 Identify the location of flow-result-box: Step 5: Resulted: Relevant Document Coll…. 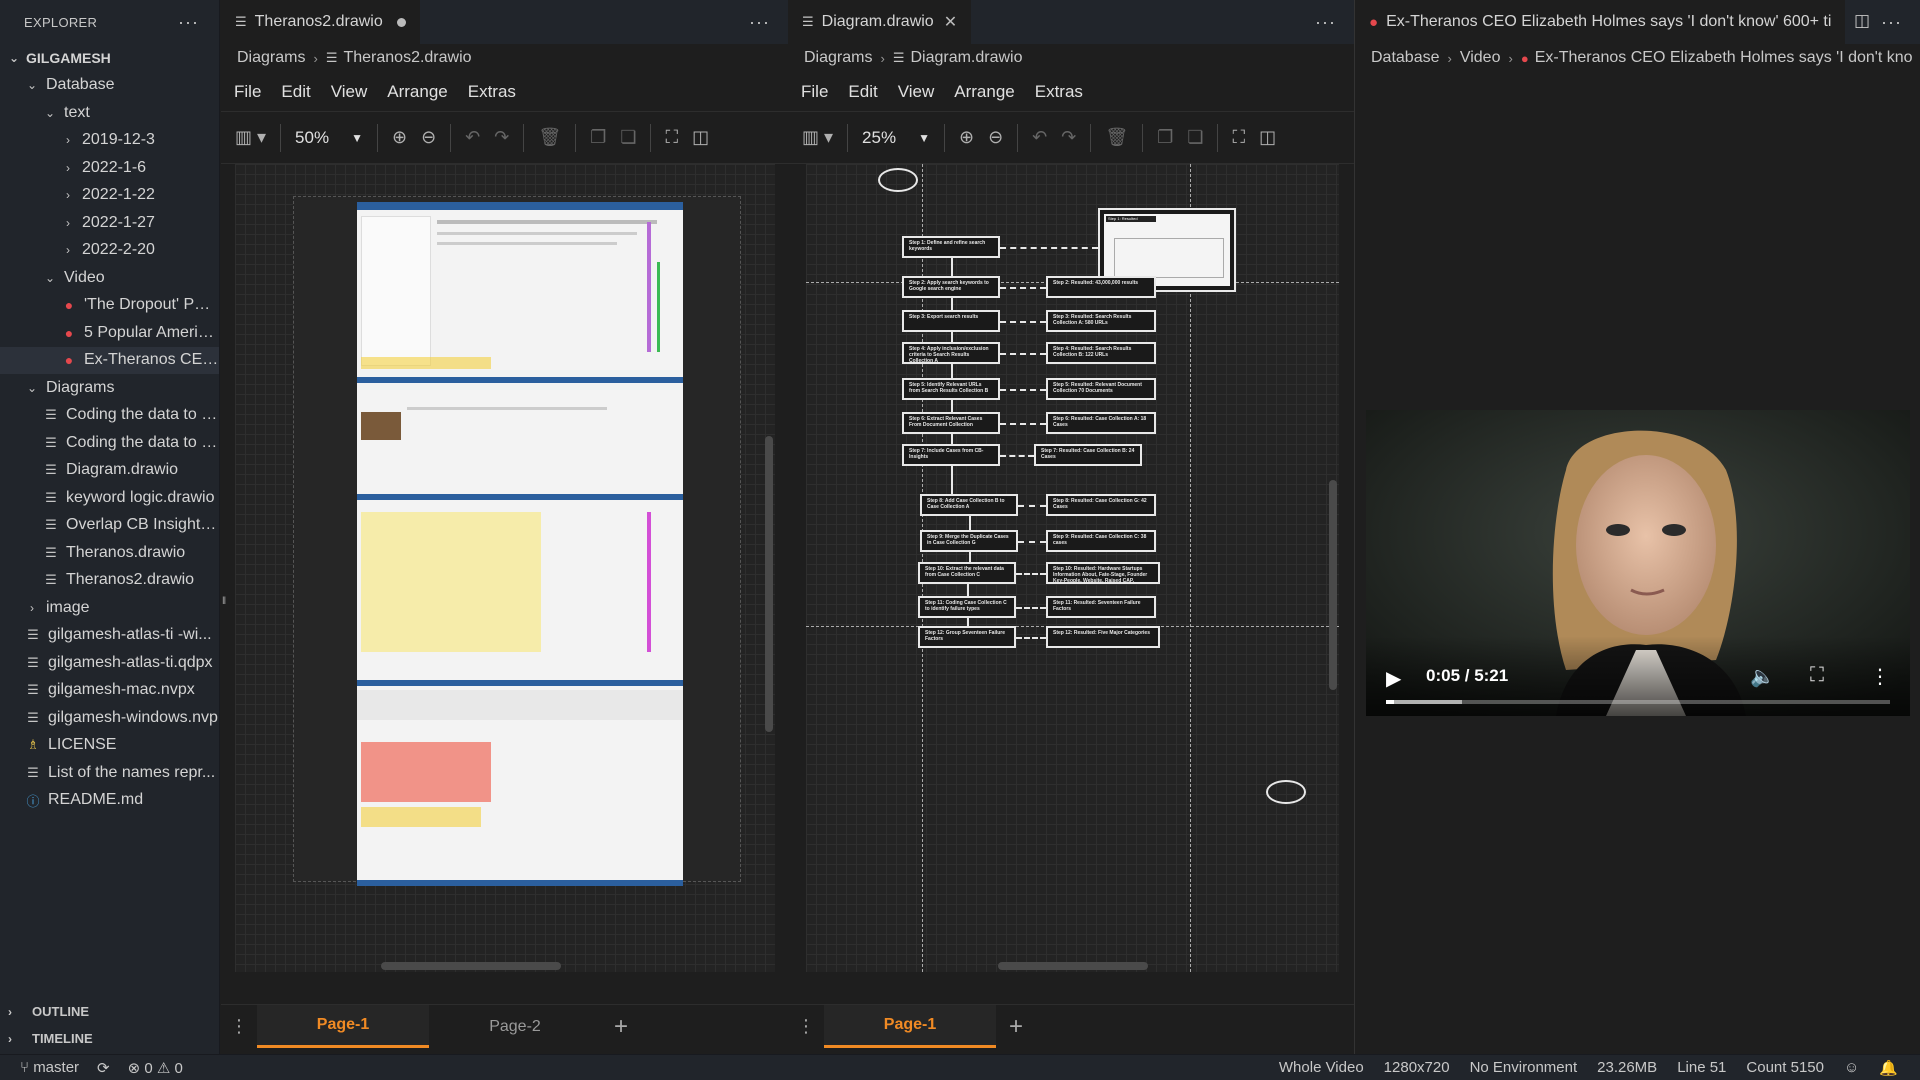
(1101, 389).